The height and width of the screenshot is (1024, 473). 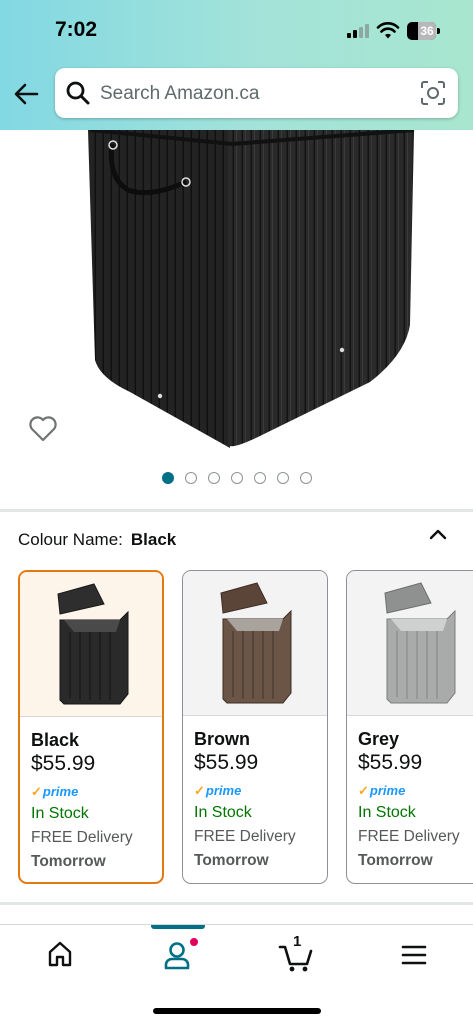 I want to click on colour-selected-value: Black, so click(x=153, y=539).